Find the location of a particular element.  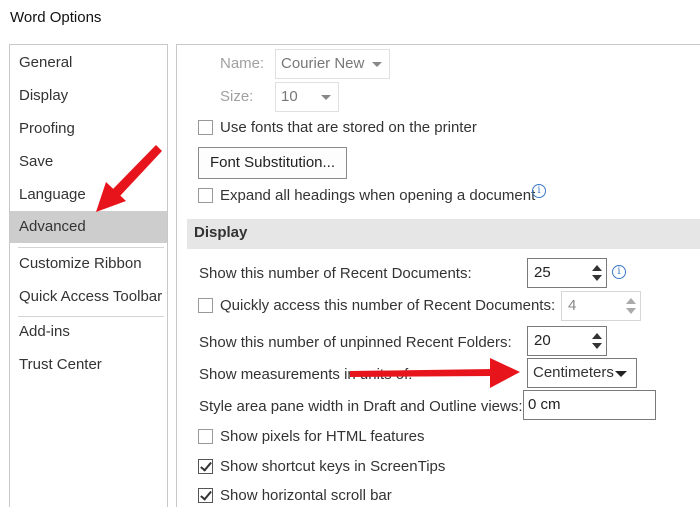

sidebar-item-proofing: Proofing is located at coordinates (88, 129).